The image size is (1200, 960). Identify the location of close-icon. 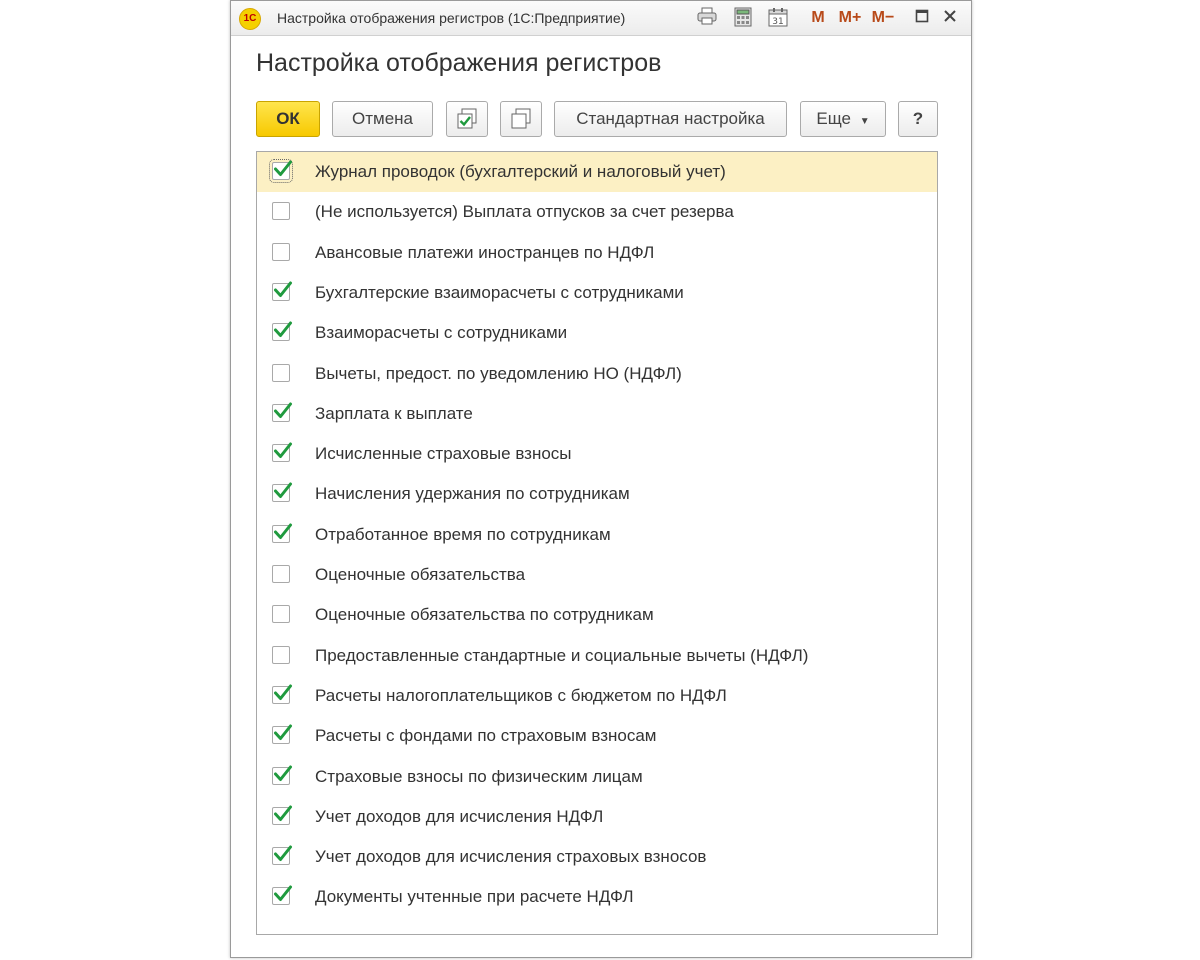
(950, 18).